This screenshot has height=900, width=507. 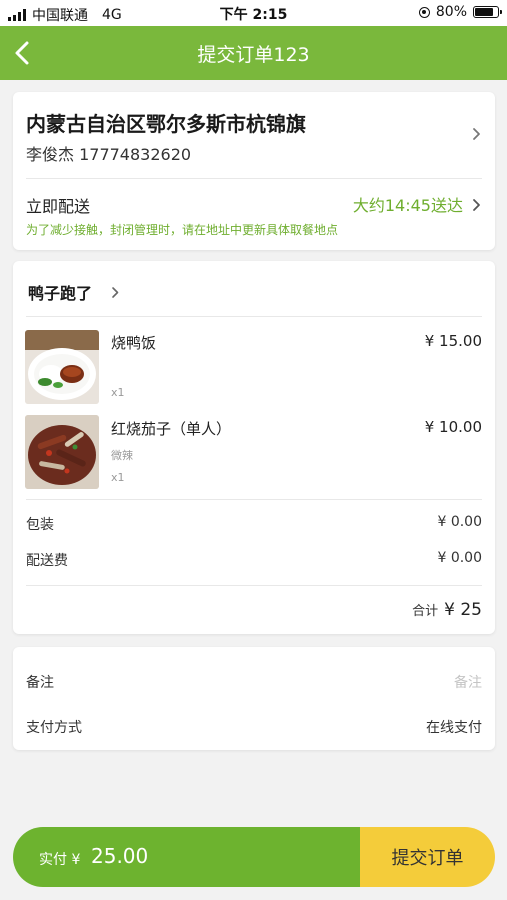 I want to click on delivery-fee-value: ¥ 0.00, so click(x=459, y=558).